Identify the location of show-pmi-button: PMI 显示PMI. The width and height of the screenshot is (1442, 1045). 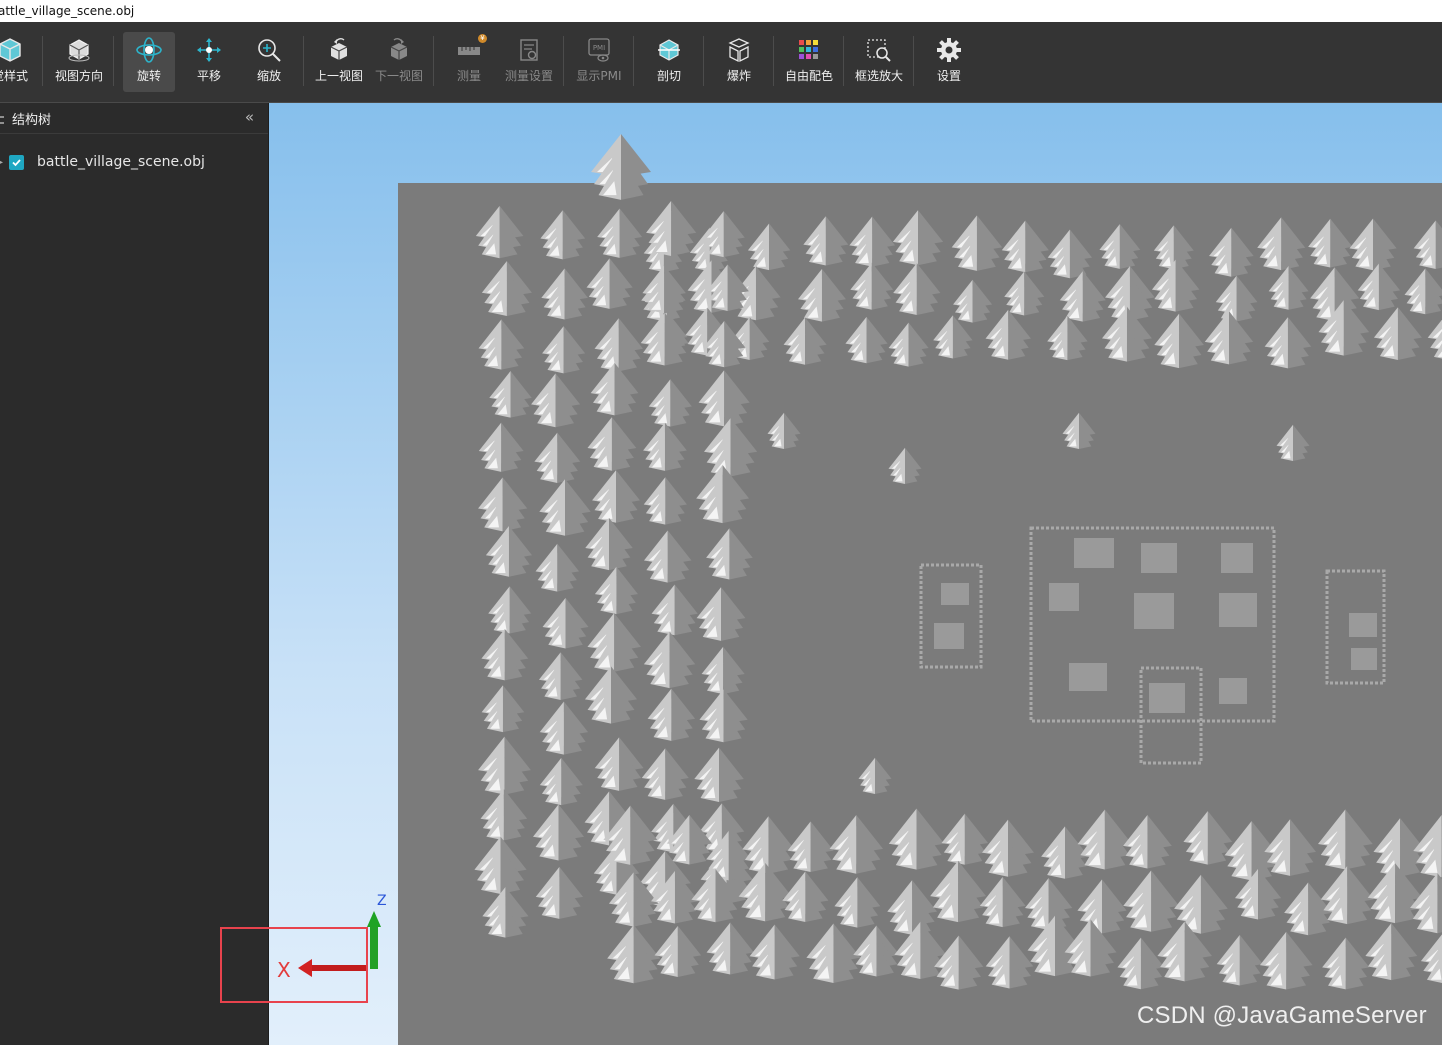
(599, 62).